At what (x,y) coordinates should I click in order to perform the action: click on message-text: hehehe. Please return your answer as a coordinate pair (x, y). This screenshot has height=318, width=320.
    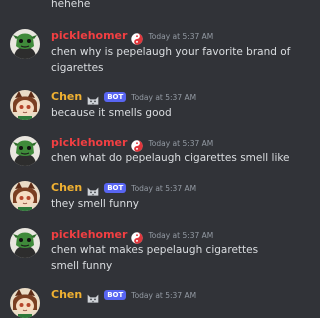
    Looking at the image, I should click on (71, 5).